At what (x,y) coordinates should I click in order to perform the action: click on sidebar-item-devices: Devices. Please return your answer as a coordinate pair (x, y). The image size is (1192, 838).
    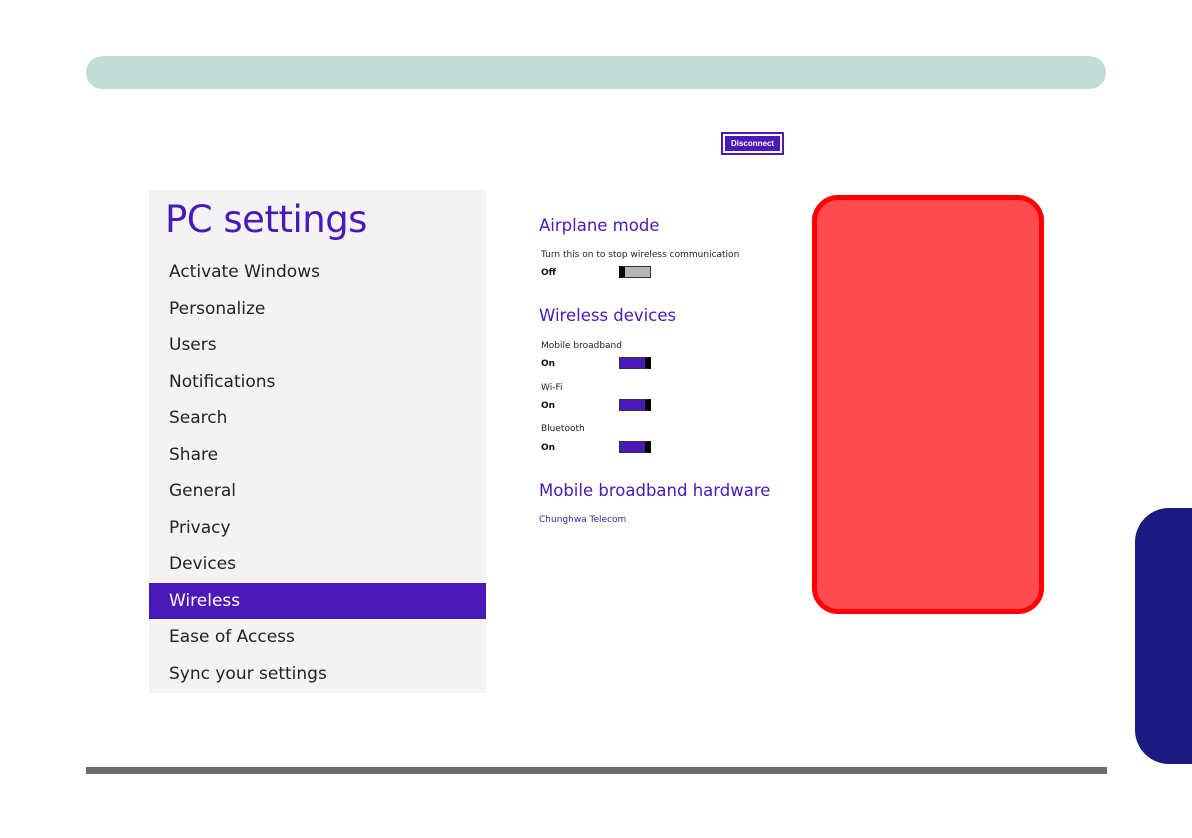
    Looking at the image, I should click on (317, 564).